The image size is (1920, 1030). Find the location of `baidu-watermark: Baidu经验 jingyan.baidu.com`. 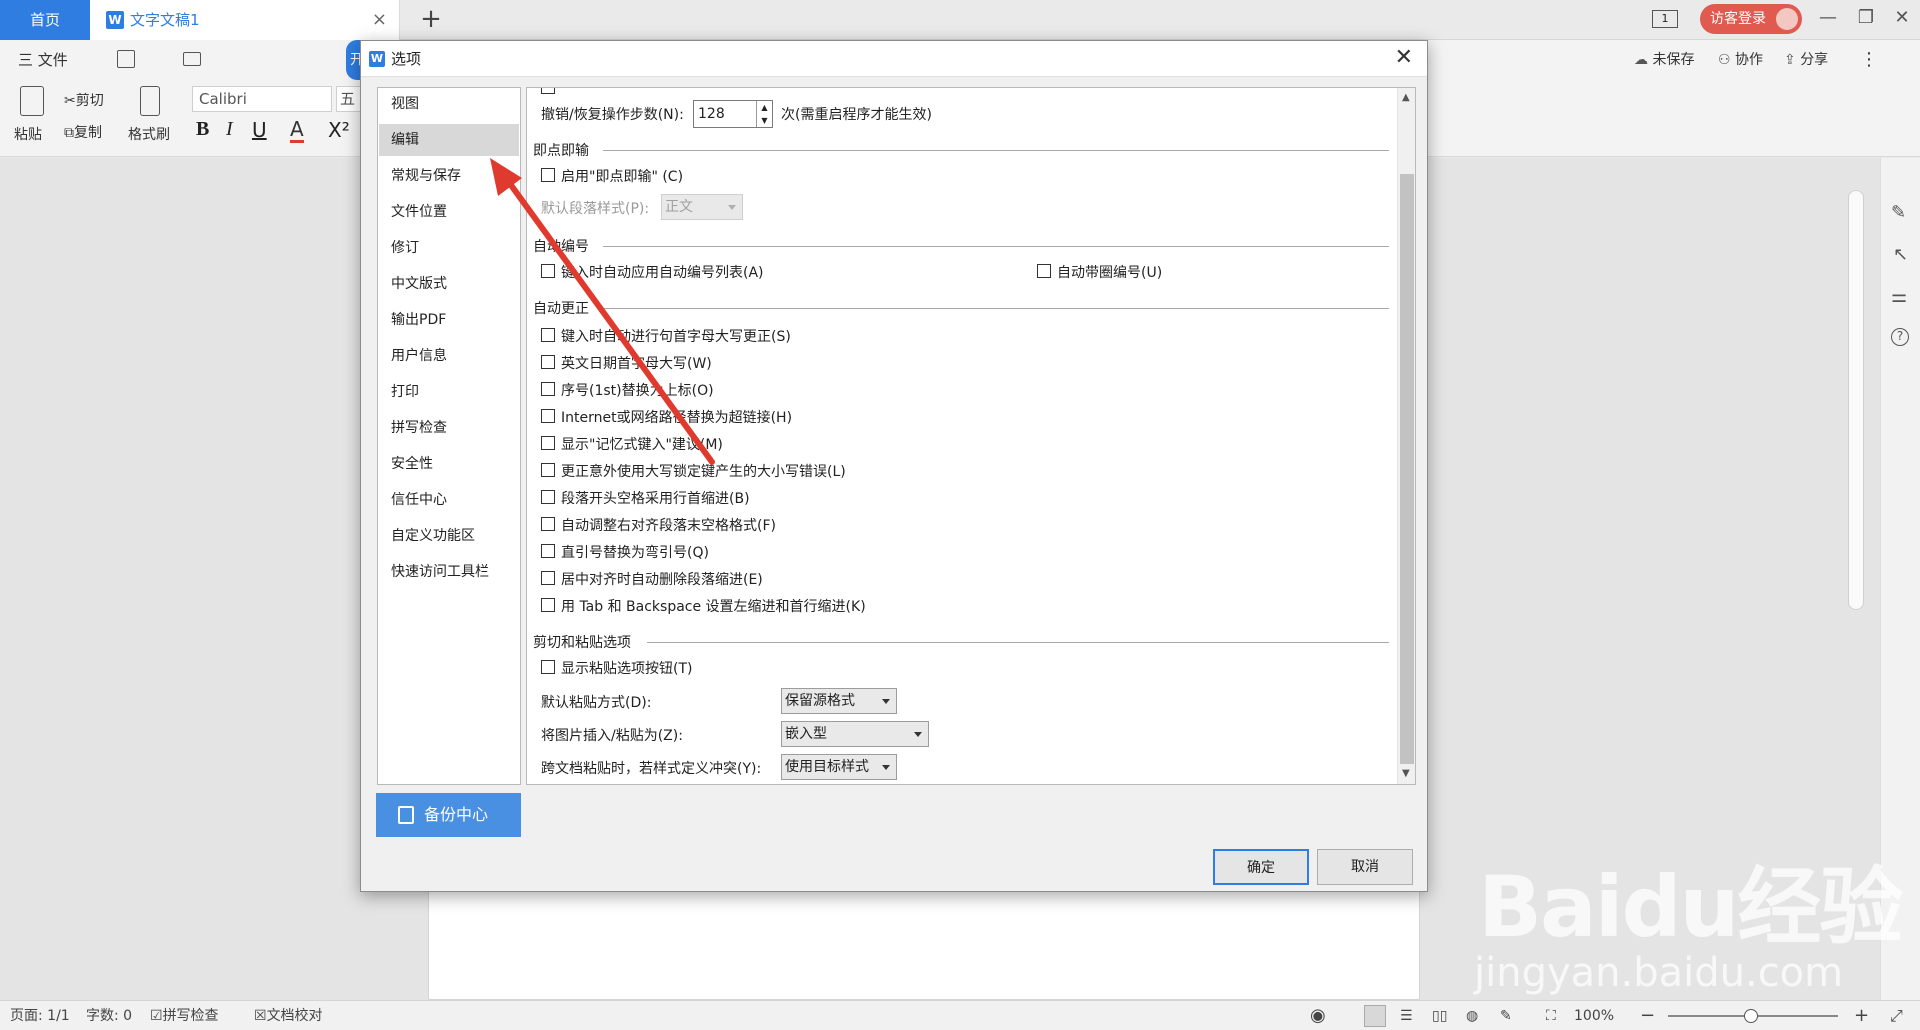

baidu-watermark: Baidu经验 jingyan.baidu.com is located at coordinates (1690, 900).